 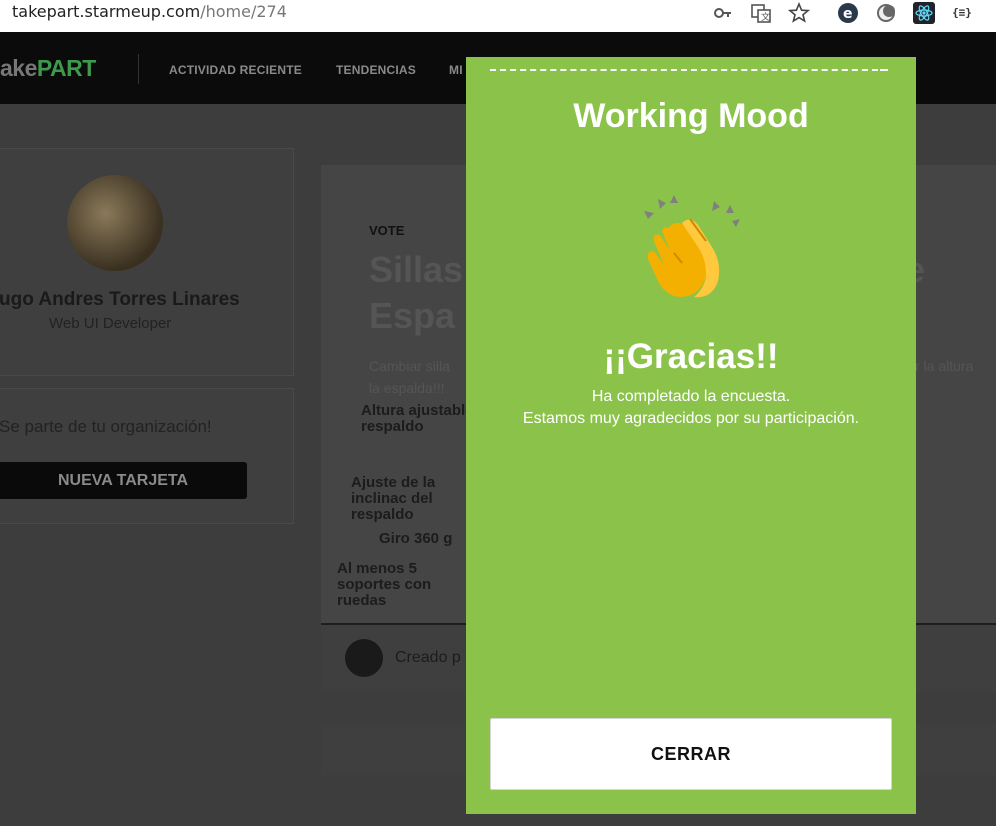 I want to click on avatar, so click(x=115, y=223).